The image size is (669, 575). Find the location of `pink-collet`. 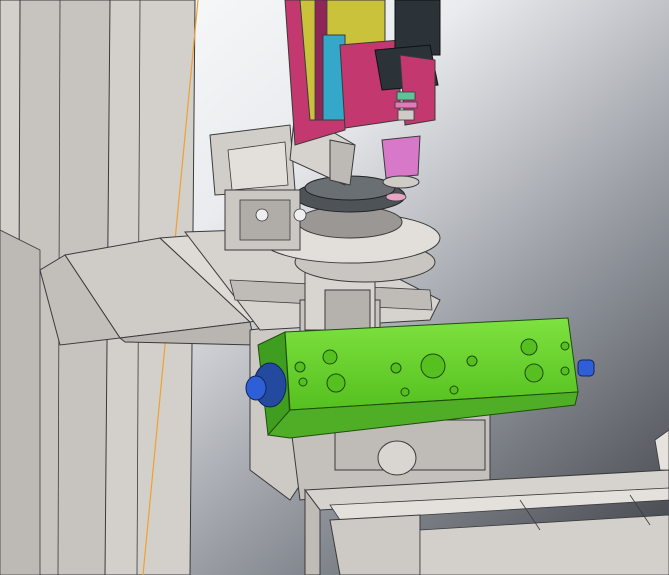

pink-collet is located at coordinates (401, 157).